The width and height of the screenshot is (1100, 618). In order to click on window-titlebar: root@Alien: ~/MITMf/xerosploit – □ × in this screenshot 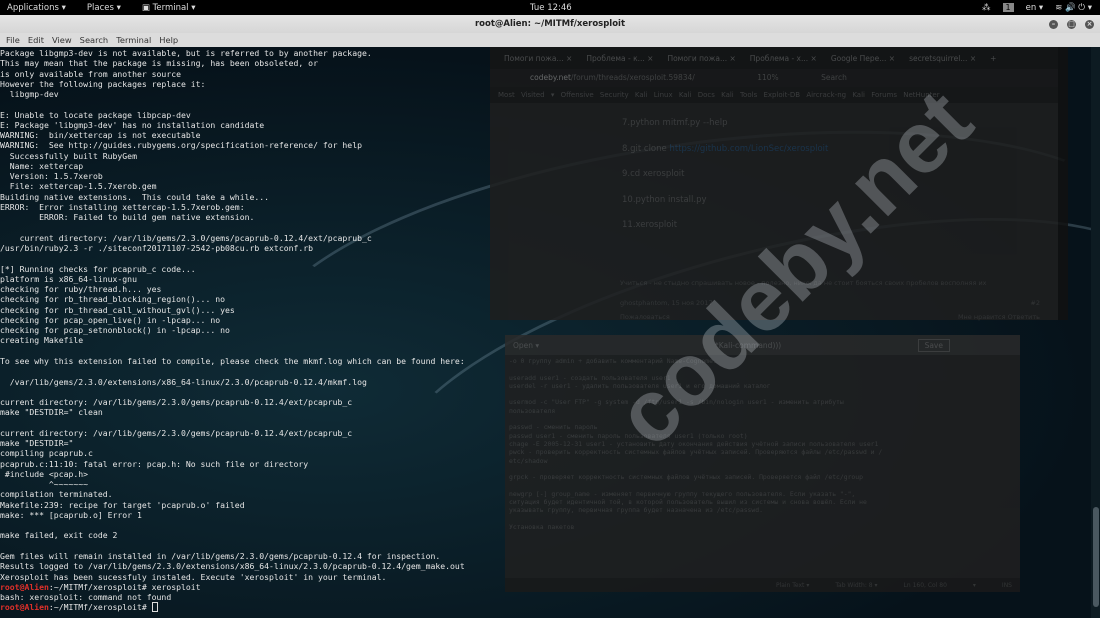, I will do `click(550, 24)`.